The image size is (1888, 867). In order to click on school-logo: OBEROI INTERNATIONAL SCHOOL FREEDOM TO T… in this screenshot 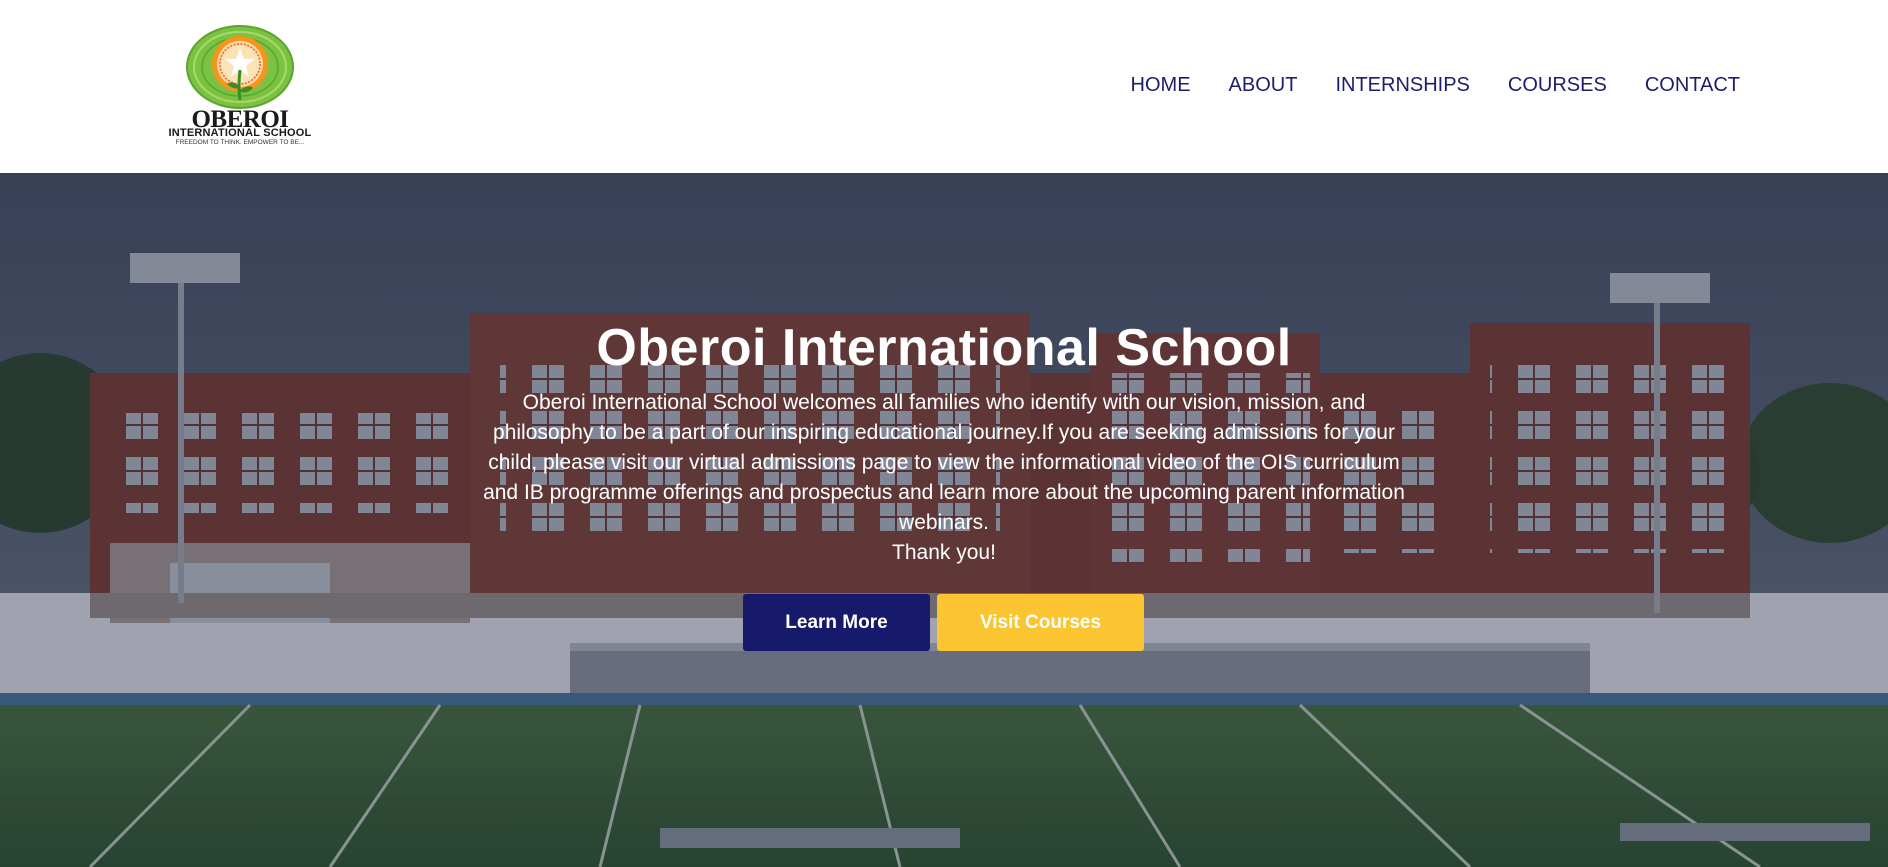, I will do `click(240, 86)`.